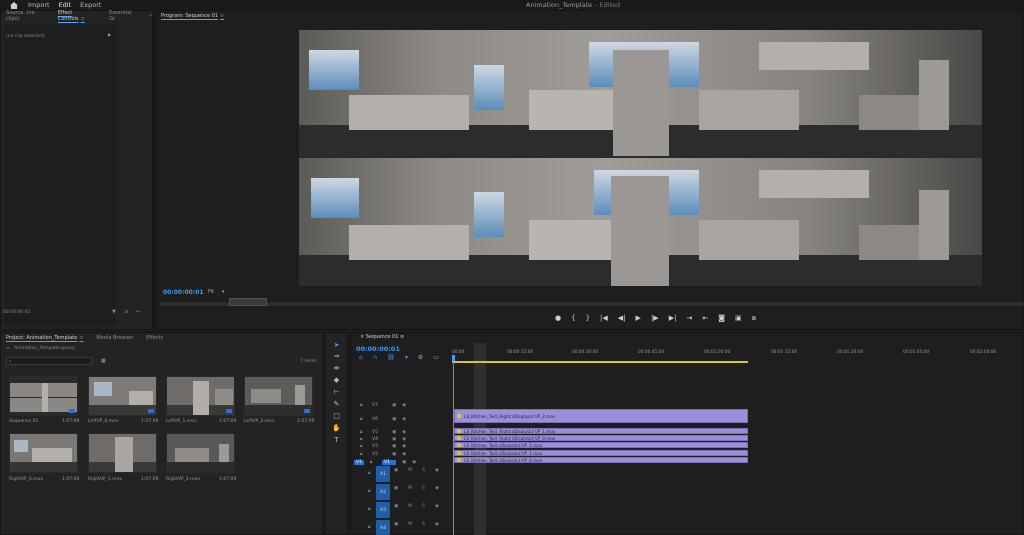 This screenshot has width=1024, height=535. Describe the element at coordinates (601, 460) in the screenshot. I see `clip-v1: LS_Kitchen_Test:cDisplayLt:VP_0.mov` at that location.